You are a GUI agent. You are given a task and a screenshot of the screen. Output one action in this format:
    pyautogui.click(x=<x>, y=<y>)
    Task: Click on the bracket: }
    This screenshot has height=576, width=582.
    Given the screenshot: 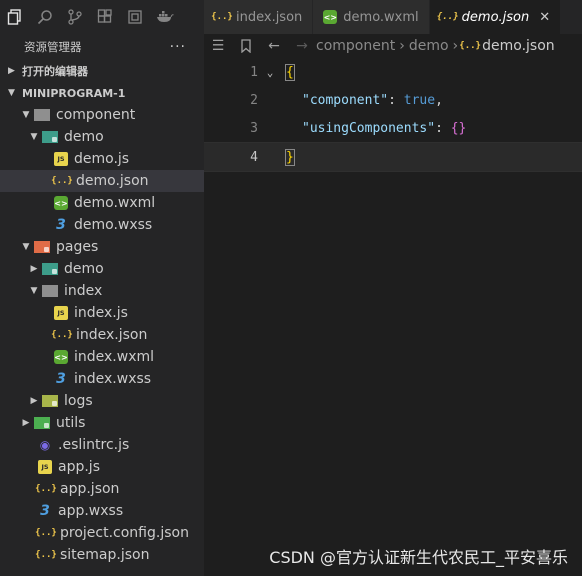 What is the action you would take?
    pyautogui.click(x=290, y=157)
    